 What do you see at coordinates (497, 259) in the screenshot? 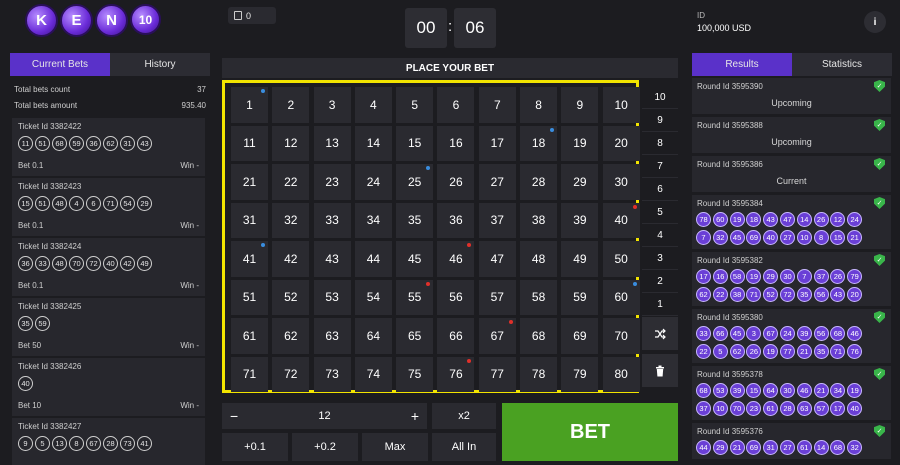
I see `number-cell: 47` at bounding box center [497, 259].